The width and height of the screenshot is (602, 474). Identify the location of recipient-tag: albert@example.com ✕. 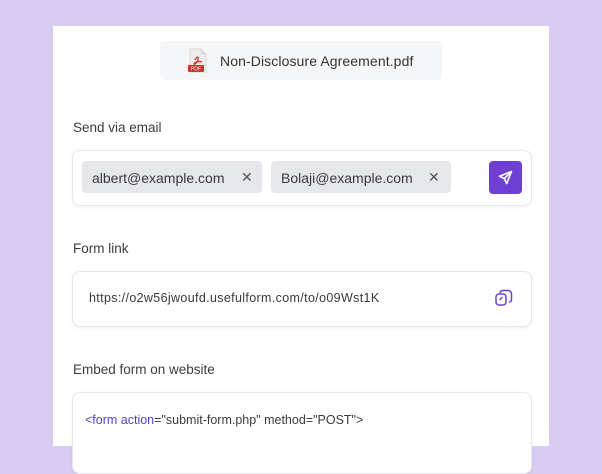
(172, 177).